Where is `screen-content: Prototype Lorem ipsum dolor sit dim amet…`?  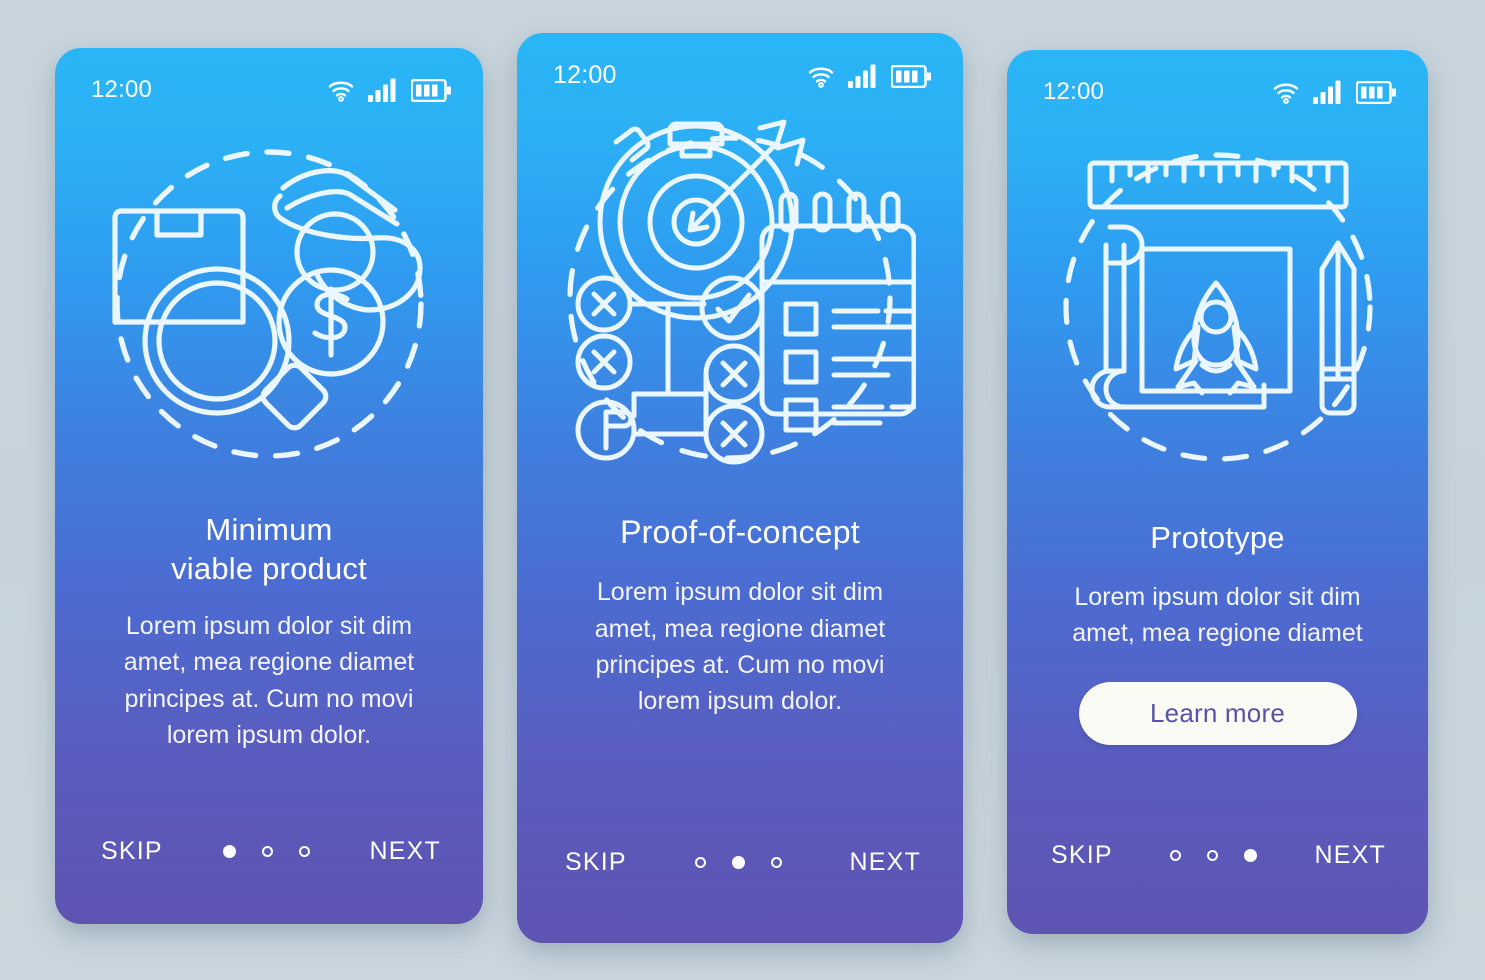
screen-content: Prototype Lorem ipsum dolor sit dim amet… is located at coordinates (1217, 663).